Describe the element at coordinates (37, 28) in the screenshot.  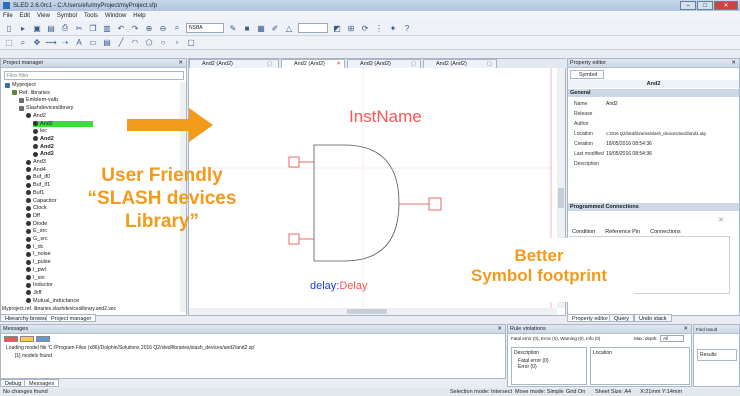
I see `save-icon: ▣` at that location.